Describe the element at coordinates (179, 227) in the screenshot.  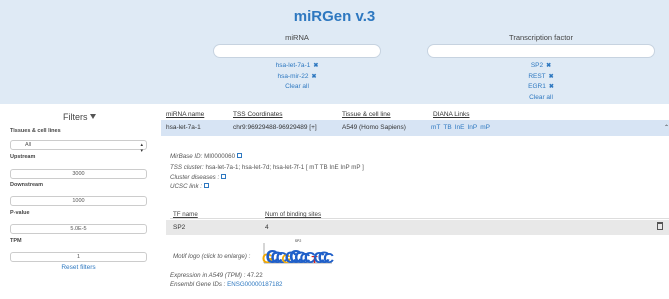
I see `tf-row-name: SP2` at that location.